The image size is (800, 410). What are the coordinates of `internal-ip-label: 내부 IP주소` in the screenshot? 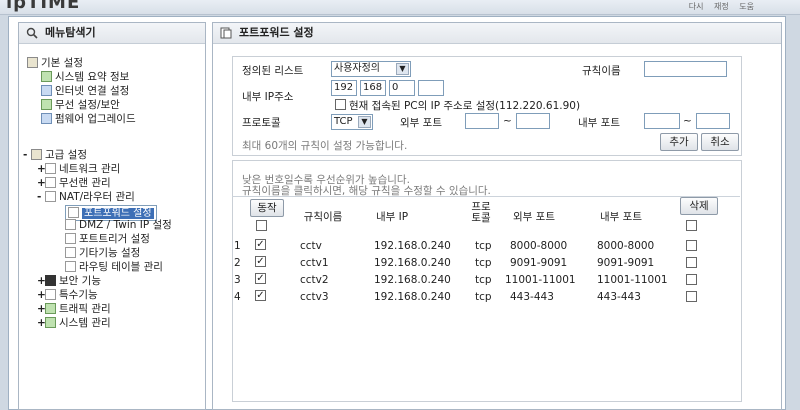 It's located at (268, 97).